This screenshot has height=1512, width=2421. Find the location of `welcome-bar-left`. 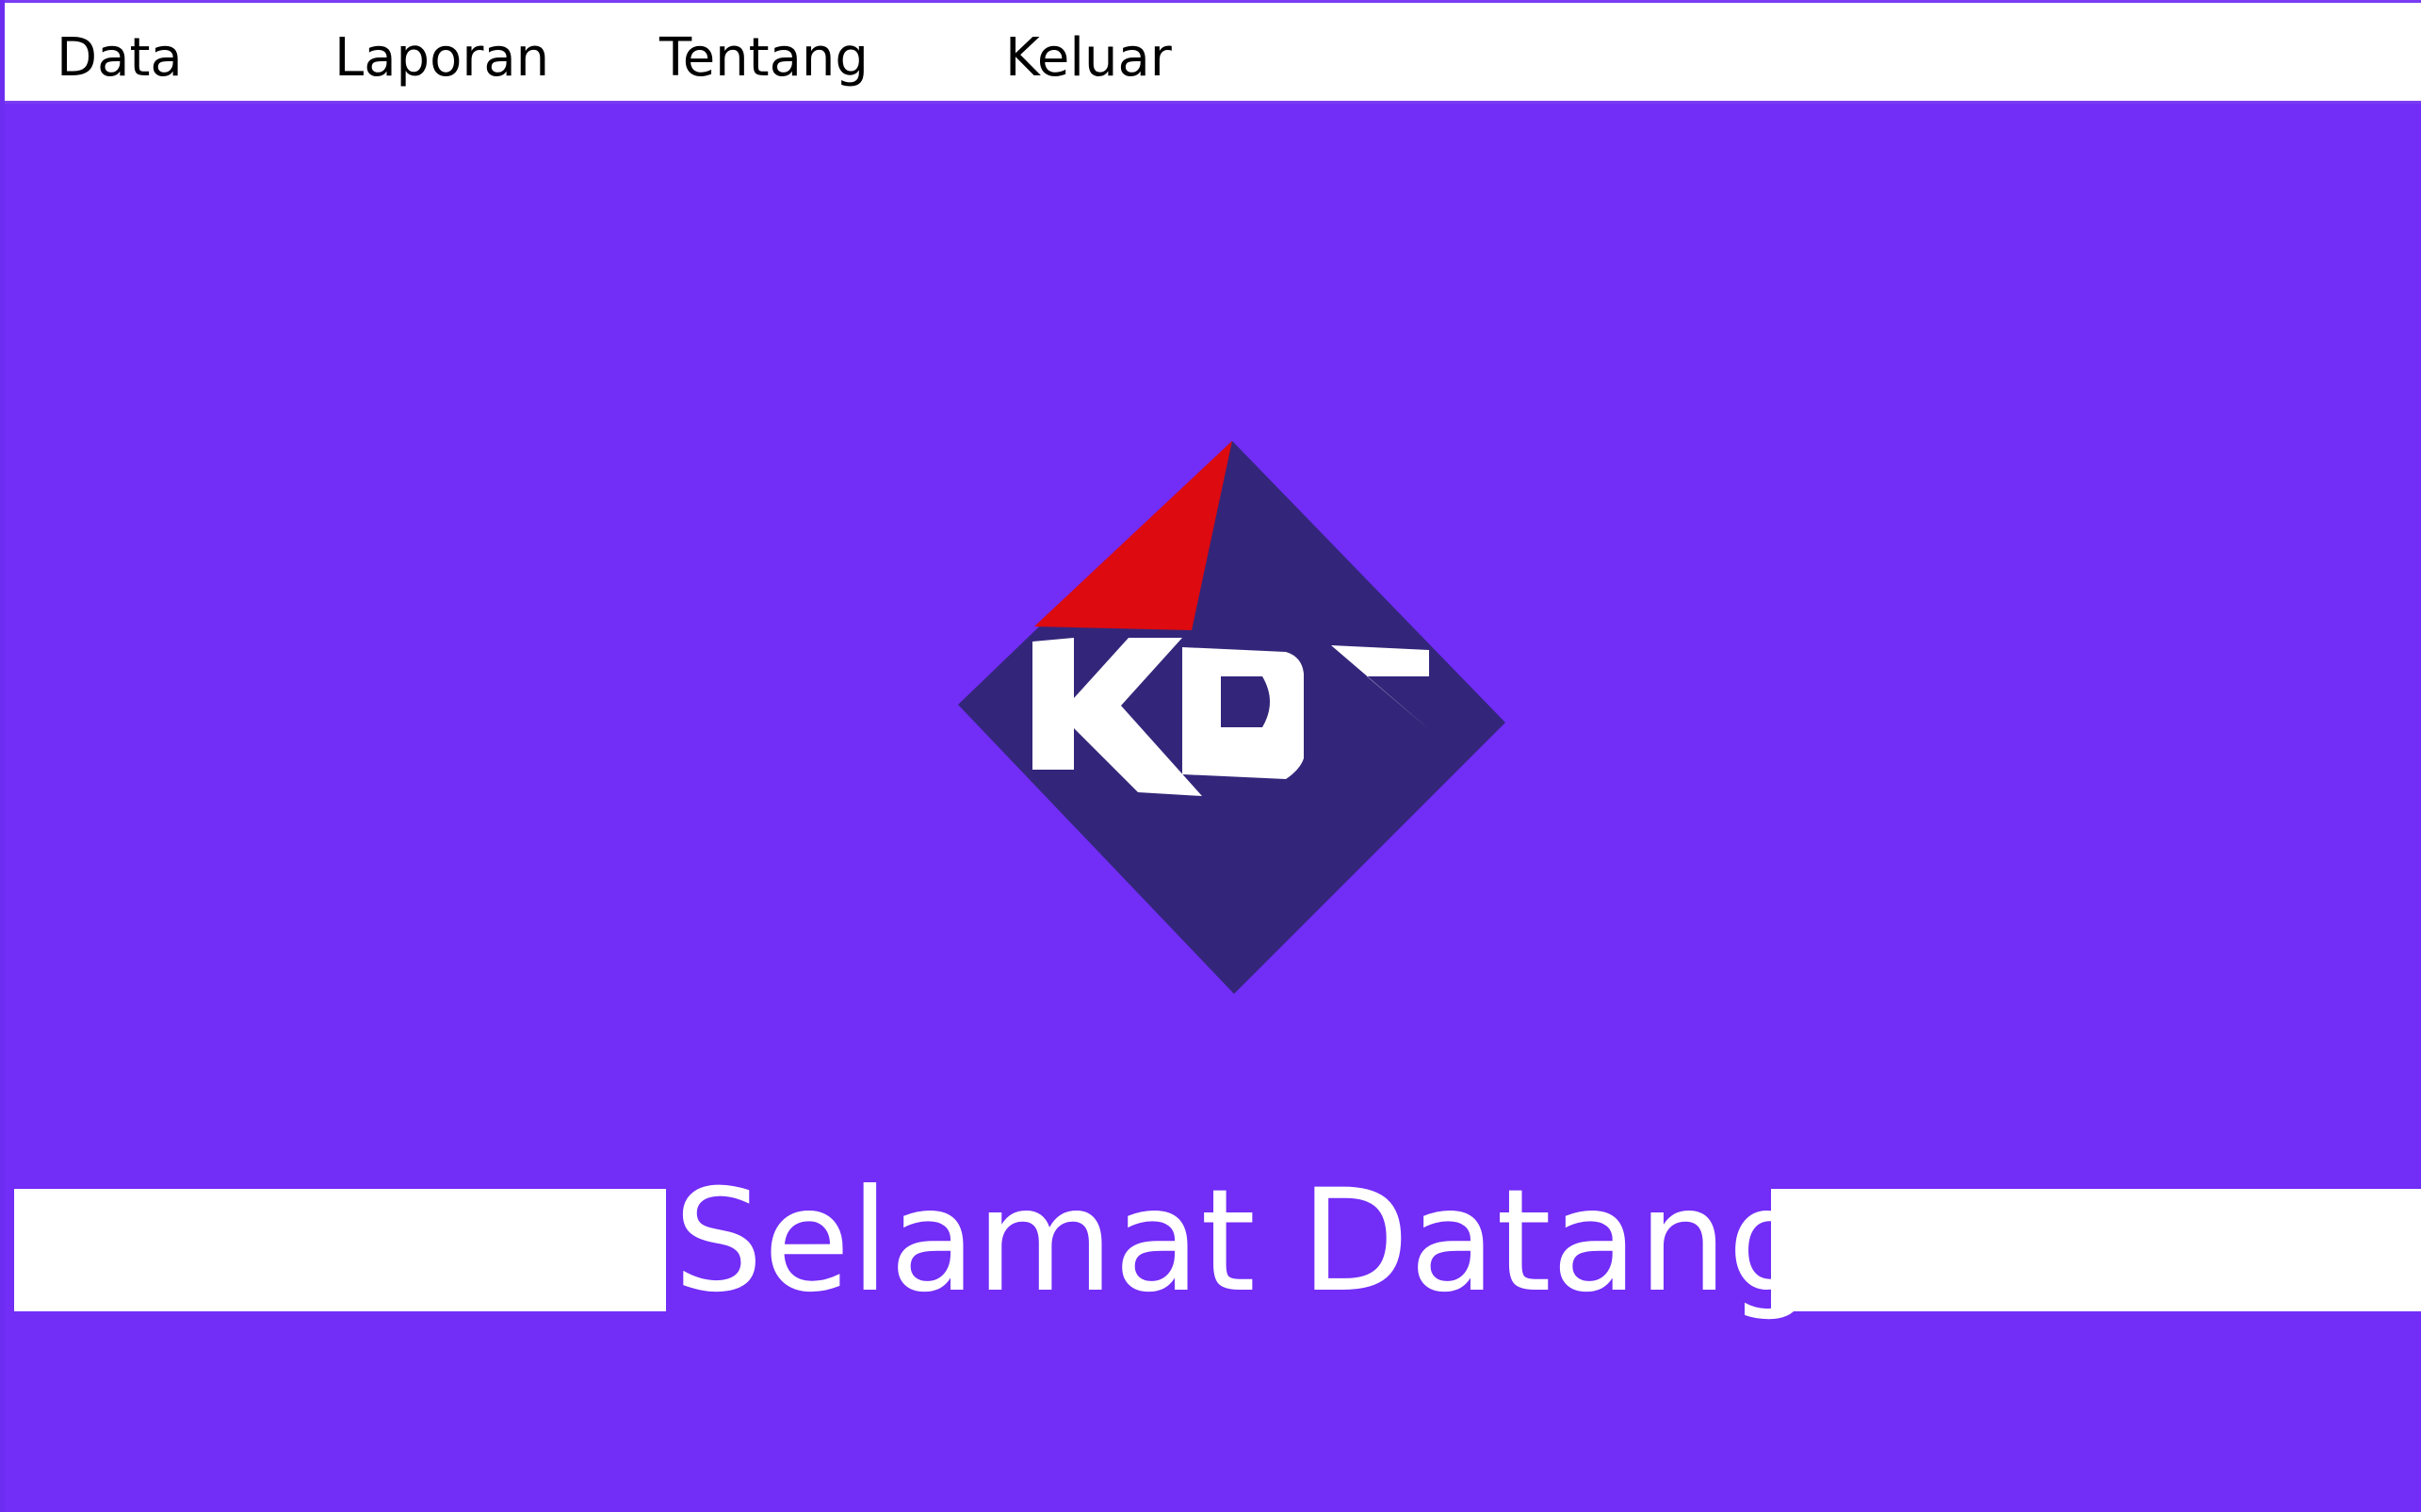

welcome-bar-left is located at coordinates (340, 1250).